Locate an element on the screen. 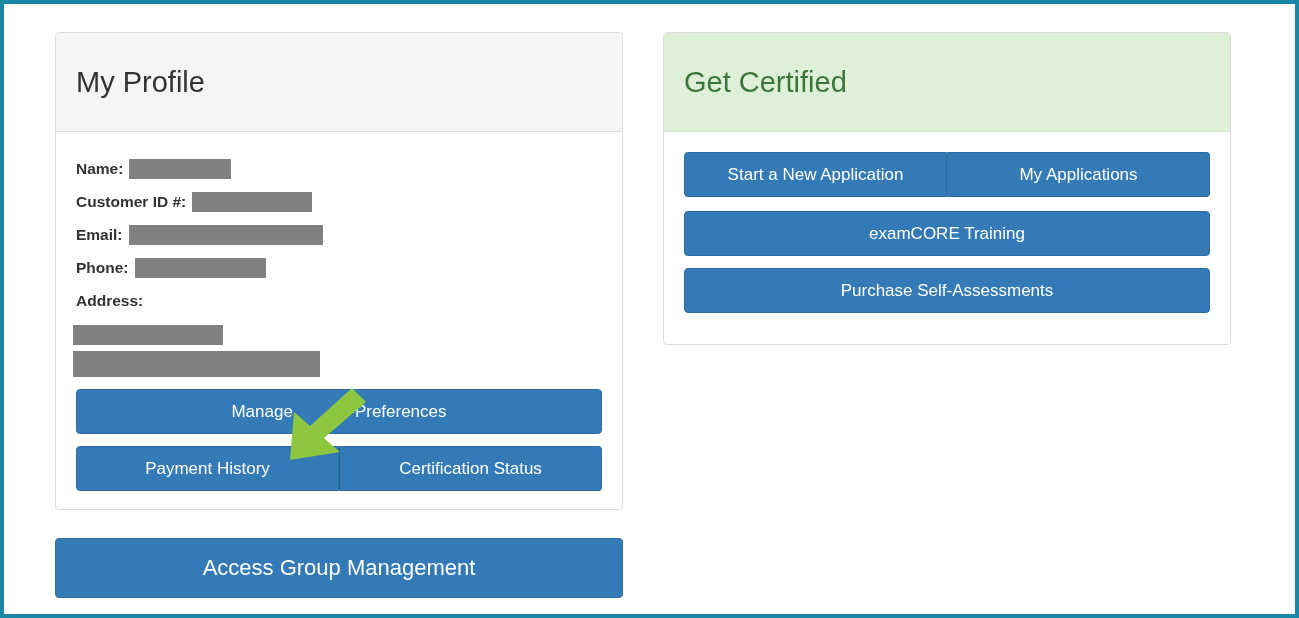 Image resolution: width=1299 pixels, height=618 pixels. group-management-button: Access Group Management is located at coordinates (339, 568).